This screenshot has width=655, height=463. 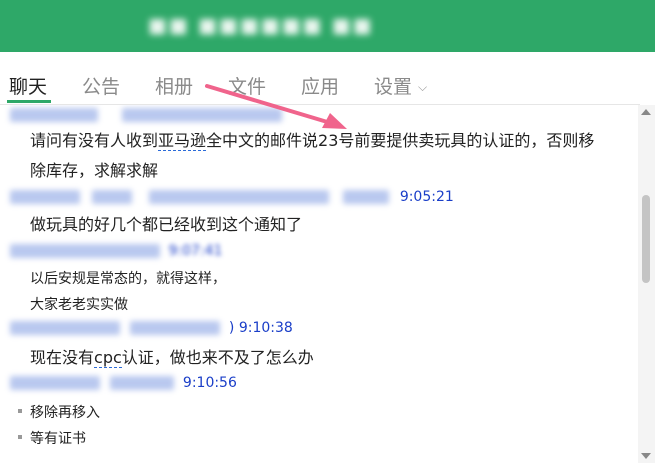 I want to click on sender-header: ) 9:10:38, so click(x=151, y=330).